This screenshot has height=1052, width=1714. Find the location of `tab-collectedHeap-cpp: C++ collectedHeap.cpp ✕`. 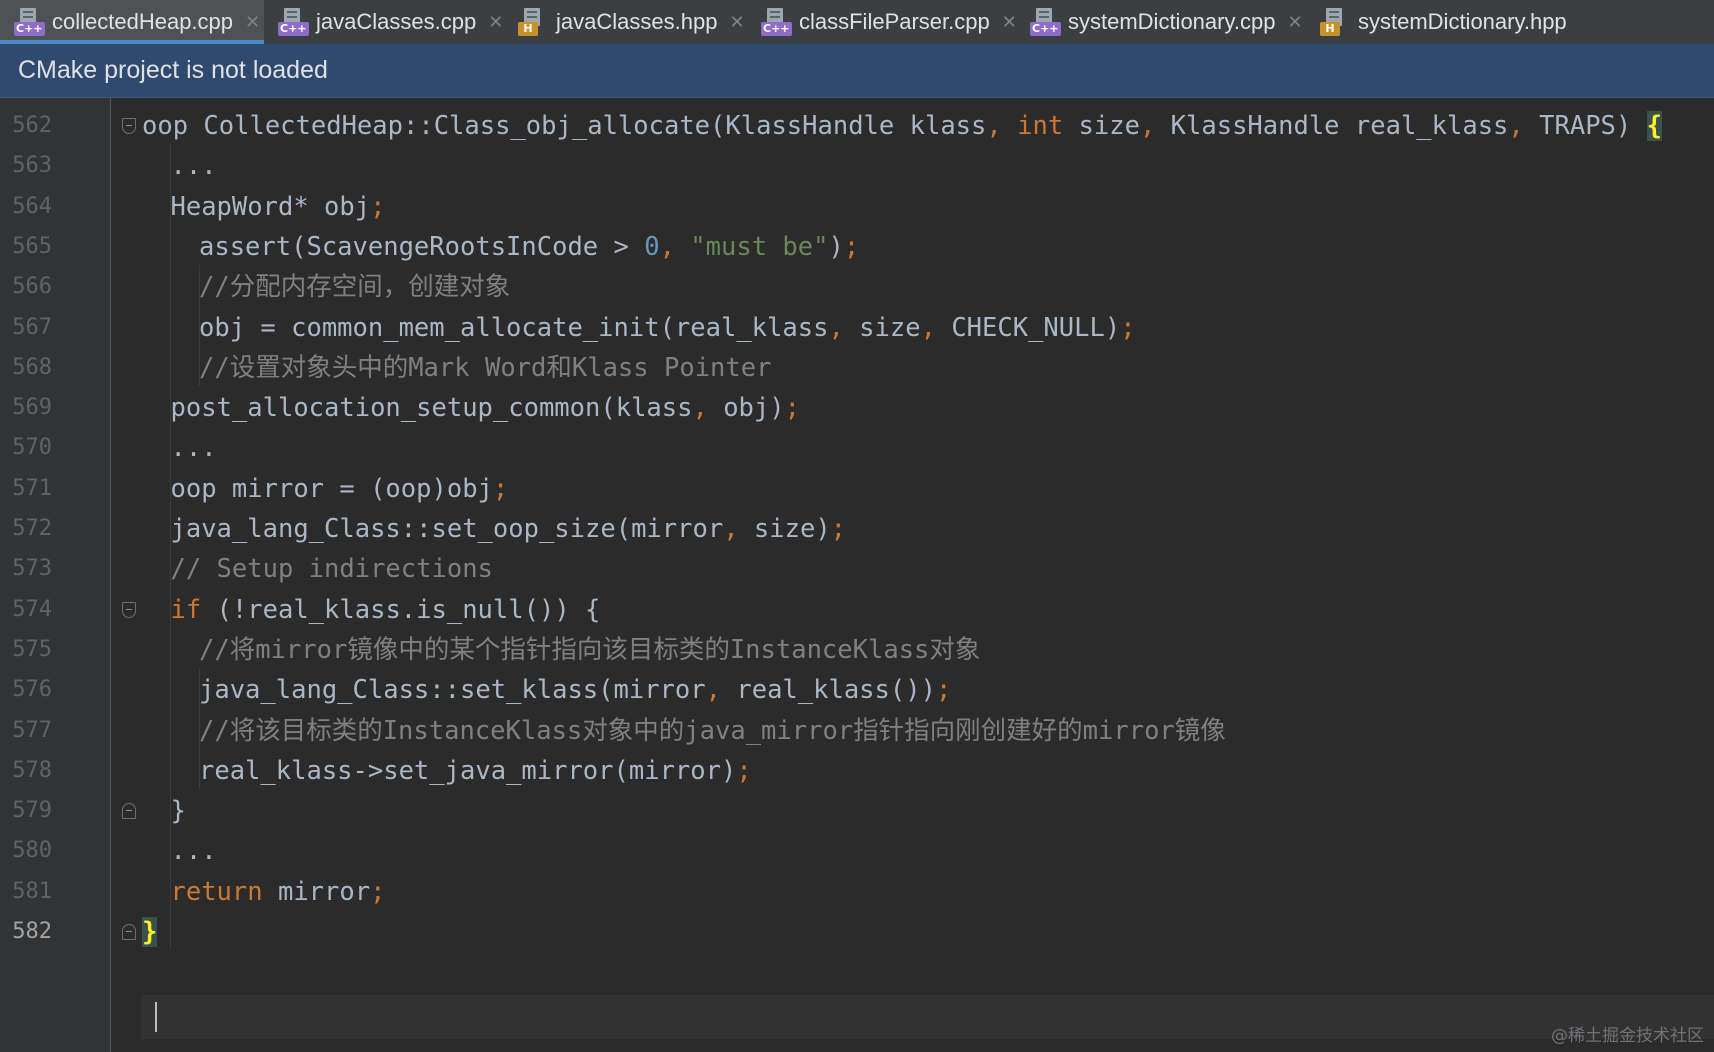

tab-collectedHeap-cpp: C++ collectedHeap.cpp ✕ is located at coordinates (132, 22).